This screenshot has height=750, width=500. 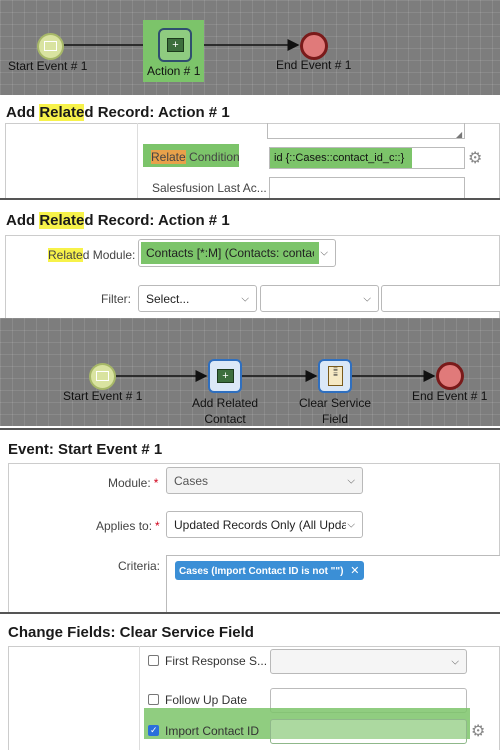 I want to click on criteria-label: Criteria:, so click(x=139, y=566).